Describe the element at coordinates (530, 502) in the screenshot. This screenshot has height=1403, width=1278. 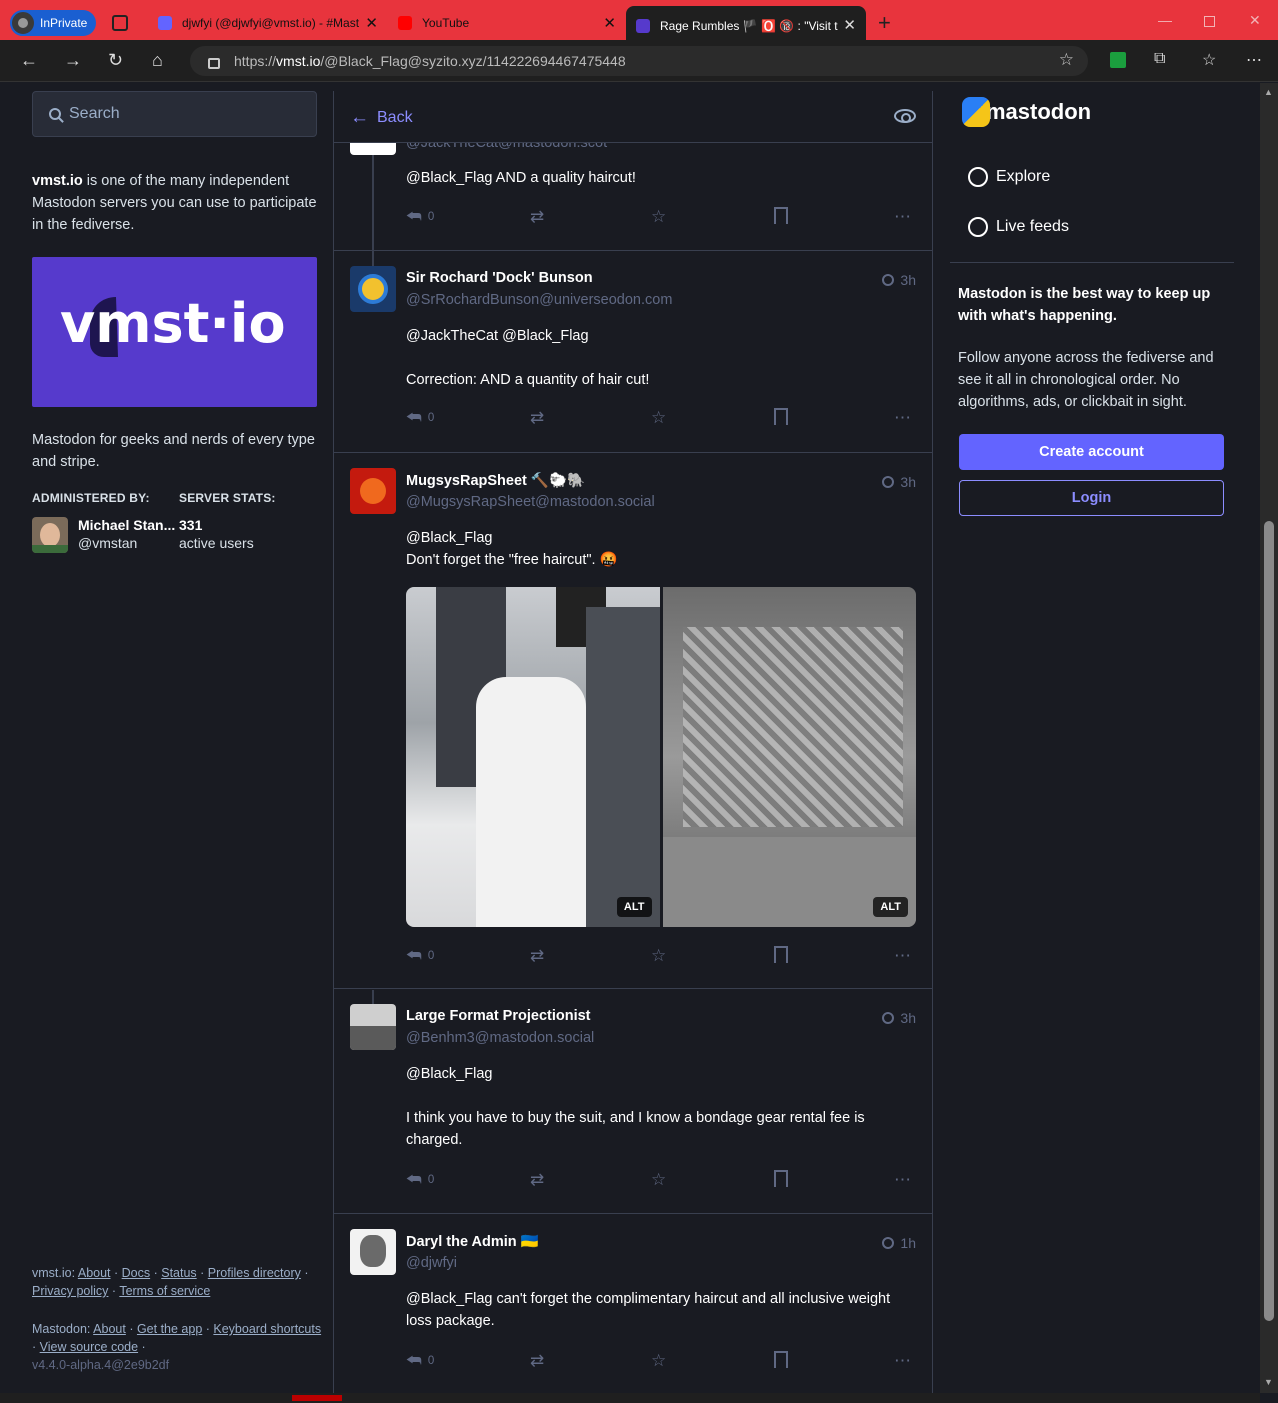
I see `status-handle: @MugsysRapSheet@mastodon.social` at that location.